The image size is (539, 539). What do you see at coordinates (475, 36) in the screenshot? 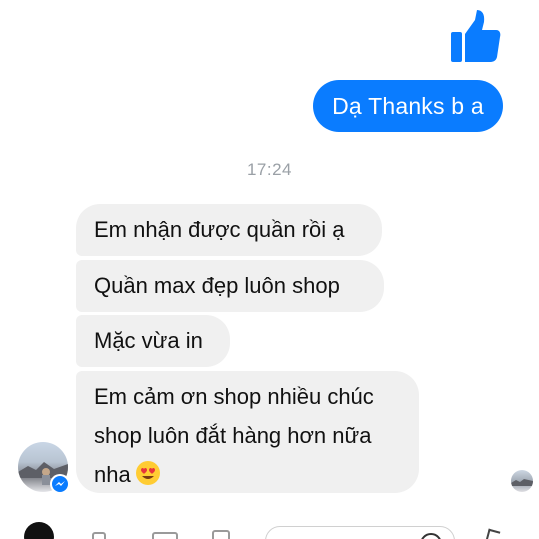
I see `thumbs-up-icon` at bounding box center [475, 36].